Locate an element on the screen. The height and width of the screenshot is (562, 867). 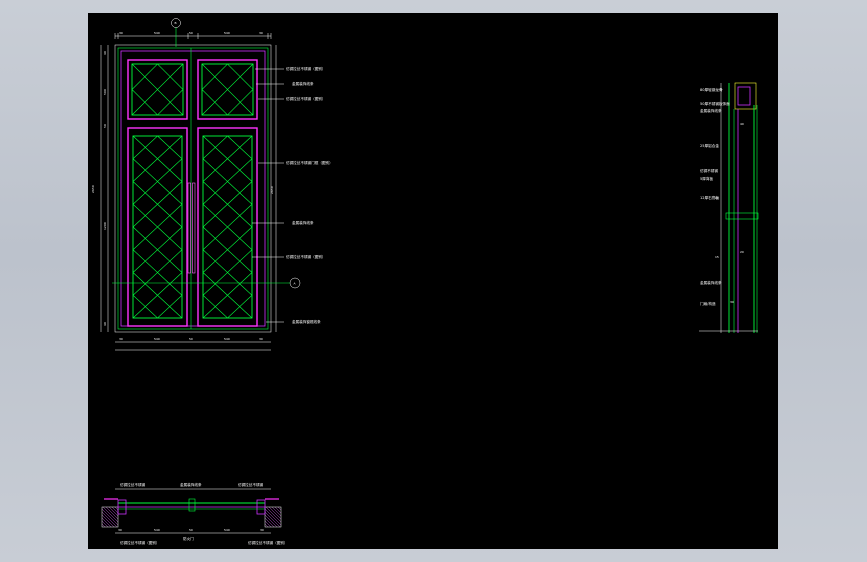
elevation-outer-frame is located at coordinates (193, 188).